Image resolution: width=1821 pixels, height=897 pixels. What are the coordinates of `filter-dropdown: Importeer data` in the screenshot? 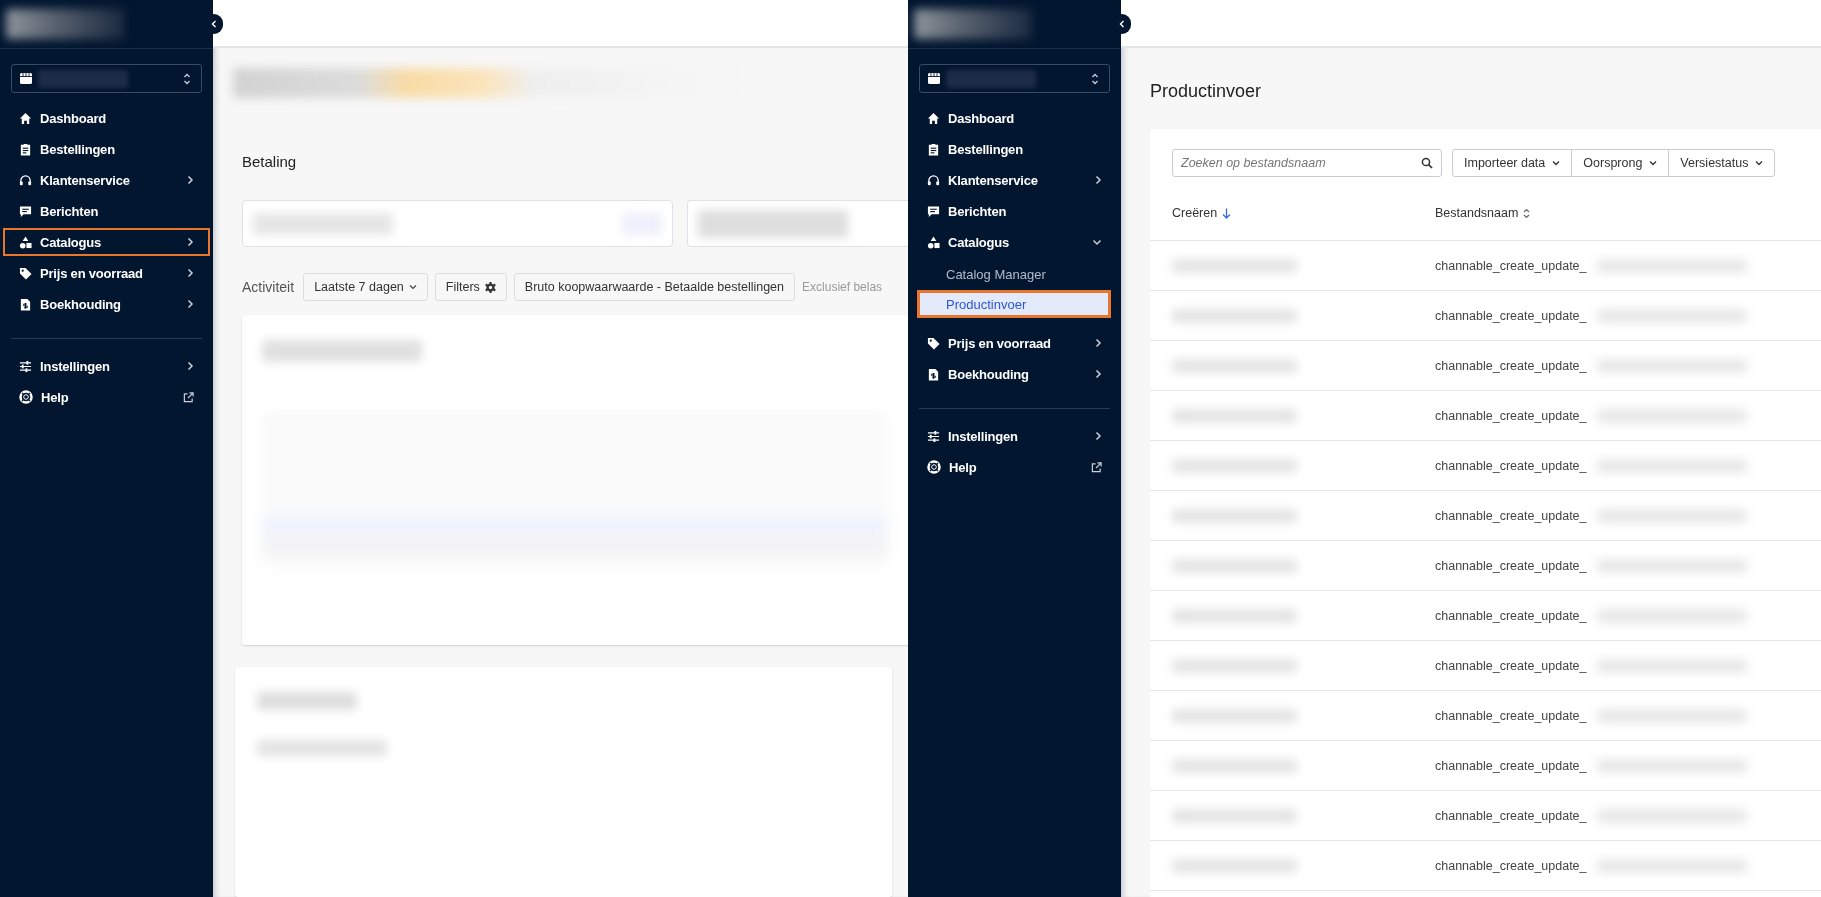 It's located at (1512, 163).